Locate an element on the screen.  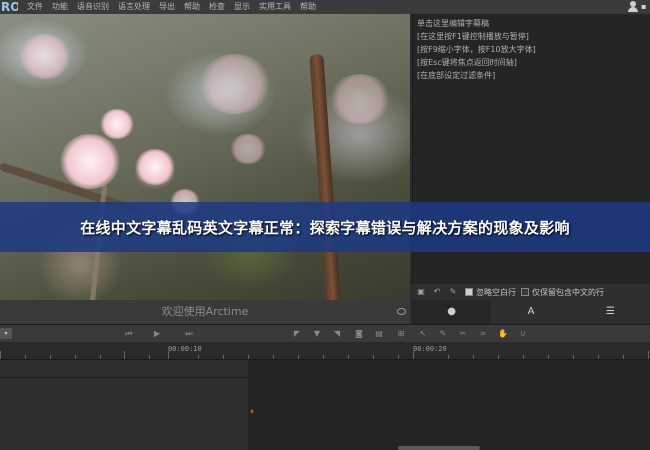
timeline-ruler: 00:00:10 00:00:20 is located at coordinates (325, 351).